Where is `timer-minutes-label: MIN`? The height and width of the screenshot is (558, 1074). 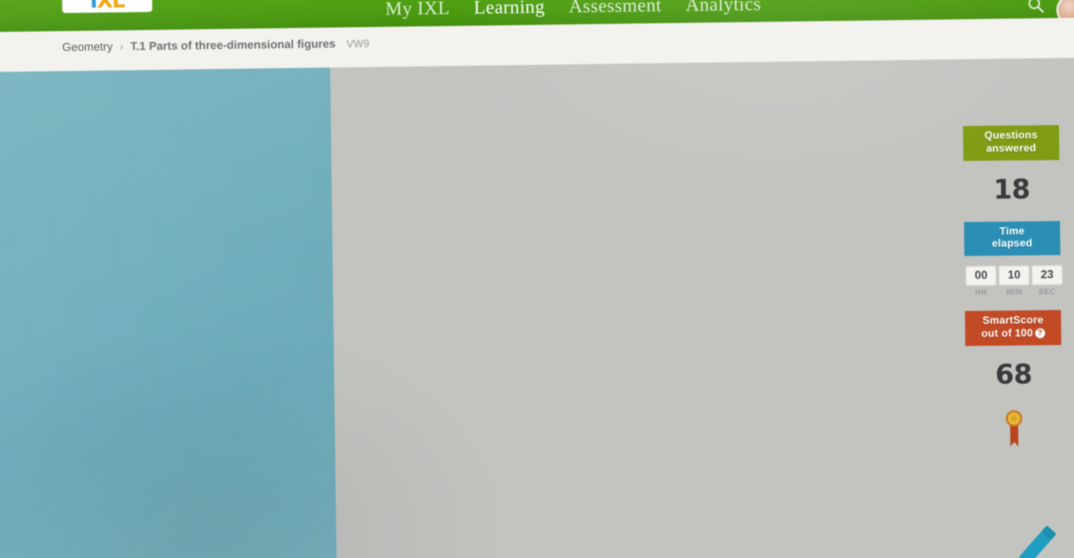
timer-minutes-label: MIN is located at coordinates (1014, 292).